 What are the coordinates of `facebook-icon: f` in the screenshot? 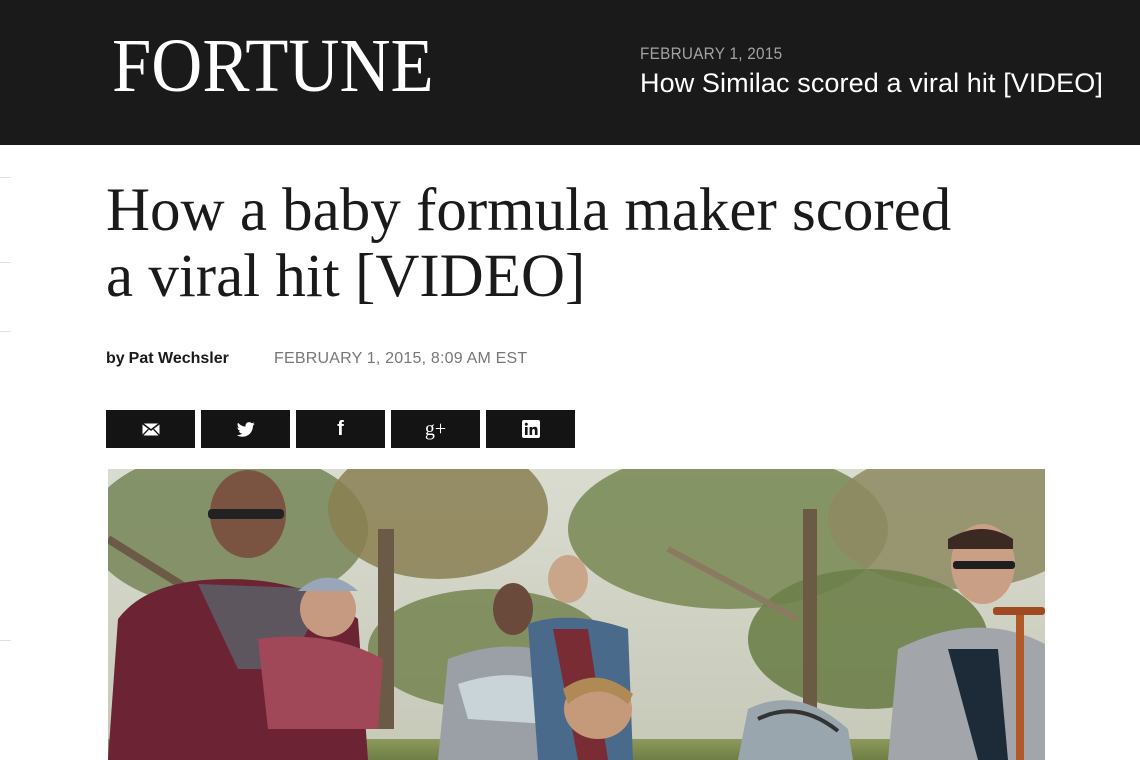 It's located at (340, 429).